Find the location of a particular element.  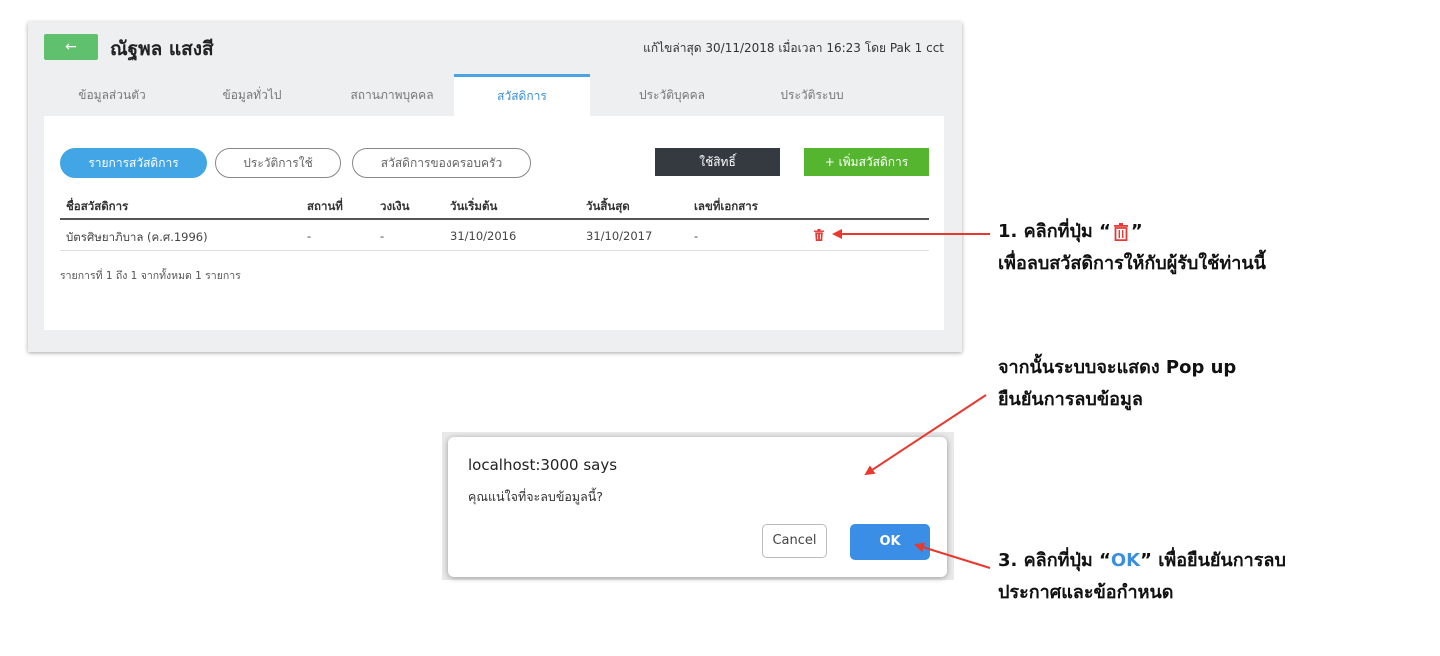

arrow-to-dialog is located at coordinates (925, 435).